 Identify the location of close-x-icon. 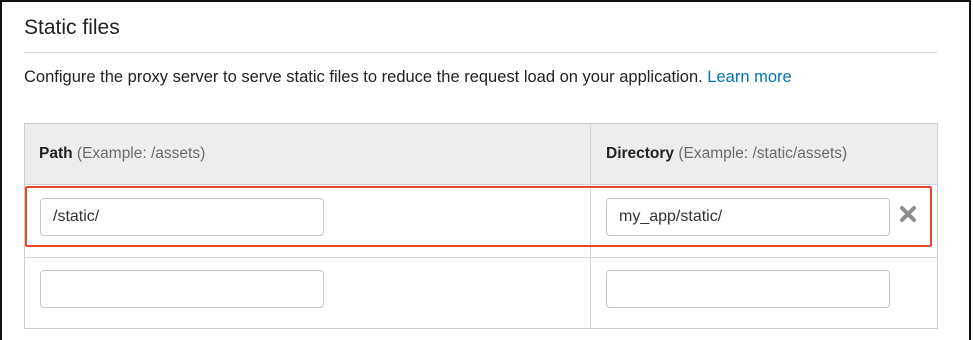
(908, 214).